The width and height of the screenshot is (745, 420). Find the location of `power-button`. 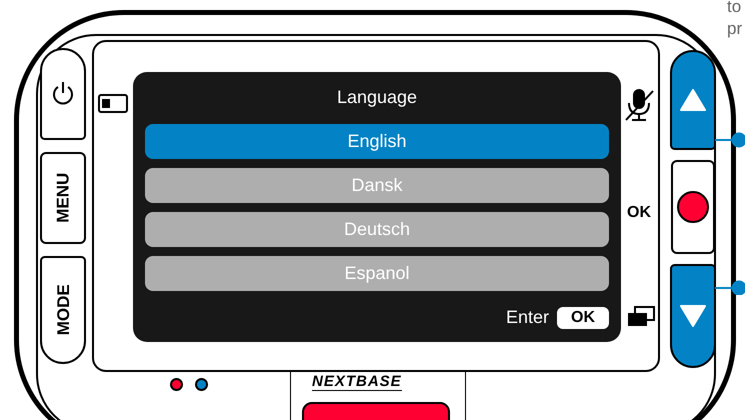

power-button is located at coordinates (63, 94).